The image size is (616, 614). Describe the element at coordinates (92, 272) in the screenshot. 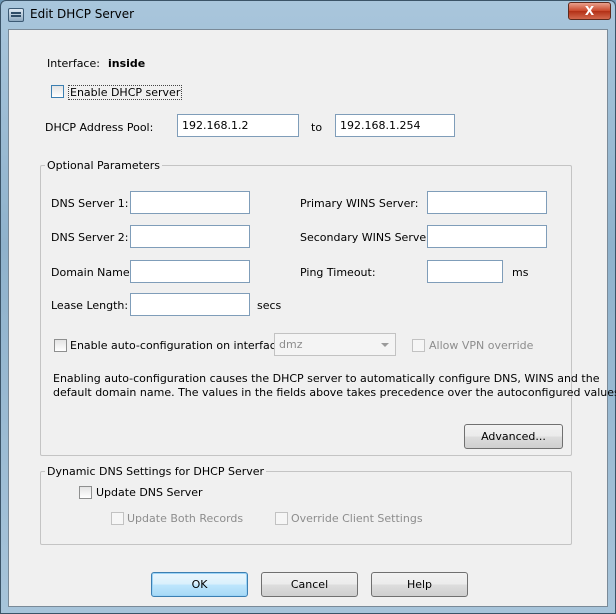

I see `domain-name-label: Domain Name:` at that location.